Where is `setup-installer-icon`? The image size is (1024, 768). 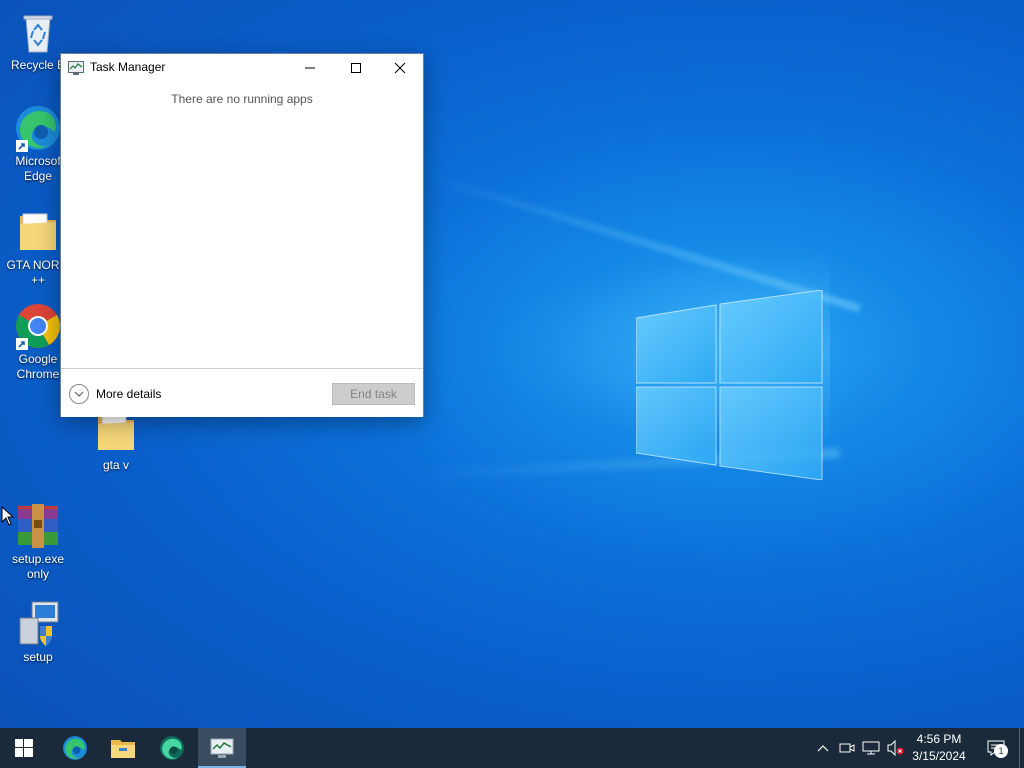
setup-installer-icon is located at coordinates (38, 624).